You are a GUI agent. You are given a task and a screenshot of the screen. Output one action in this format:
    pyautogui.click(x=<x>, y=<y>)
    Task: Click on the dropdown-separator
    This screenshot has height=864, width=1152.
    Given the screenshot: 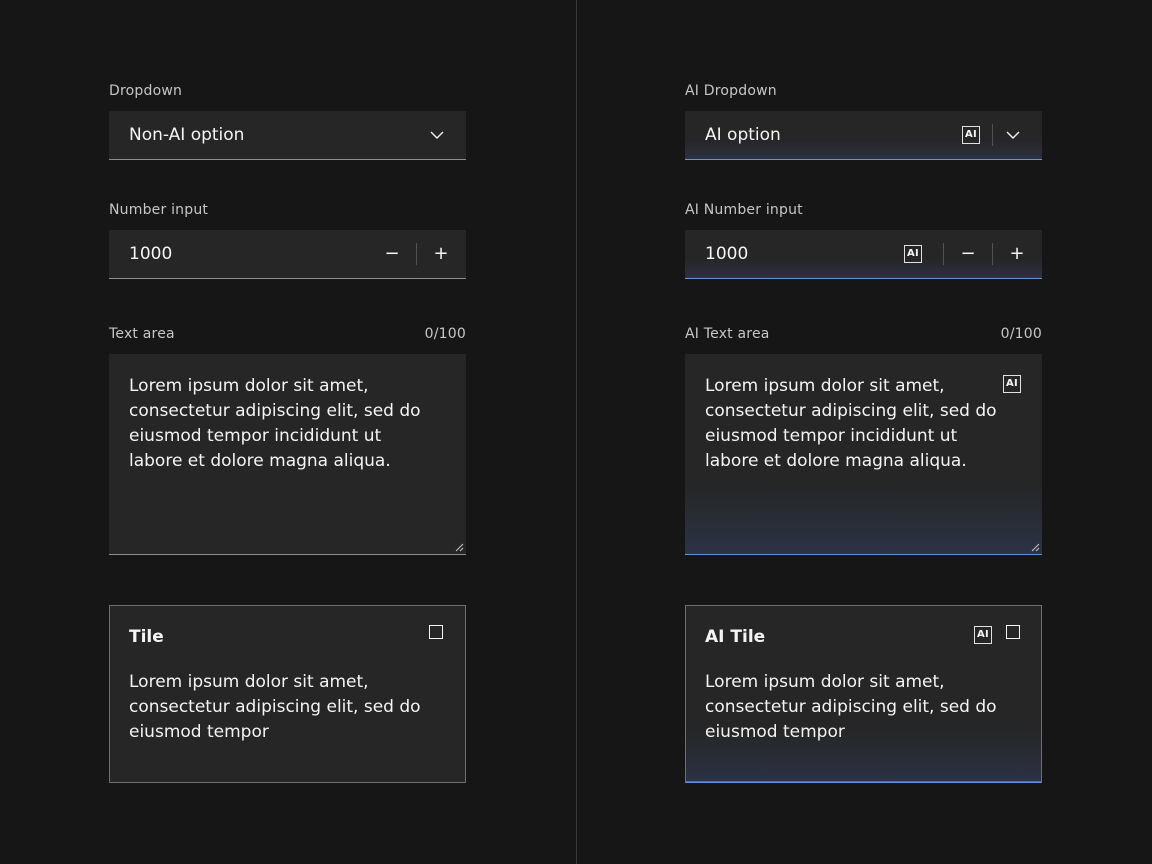 What is the action you would take?
    pyautogui.click(x=992, y=135)
    